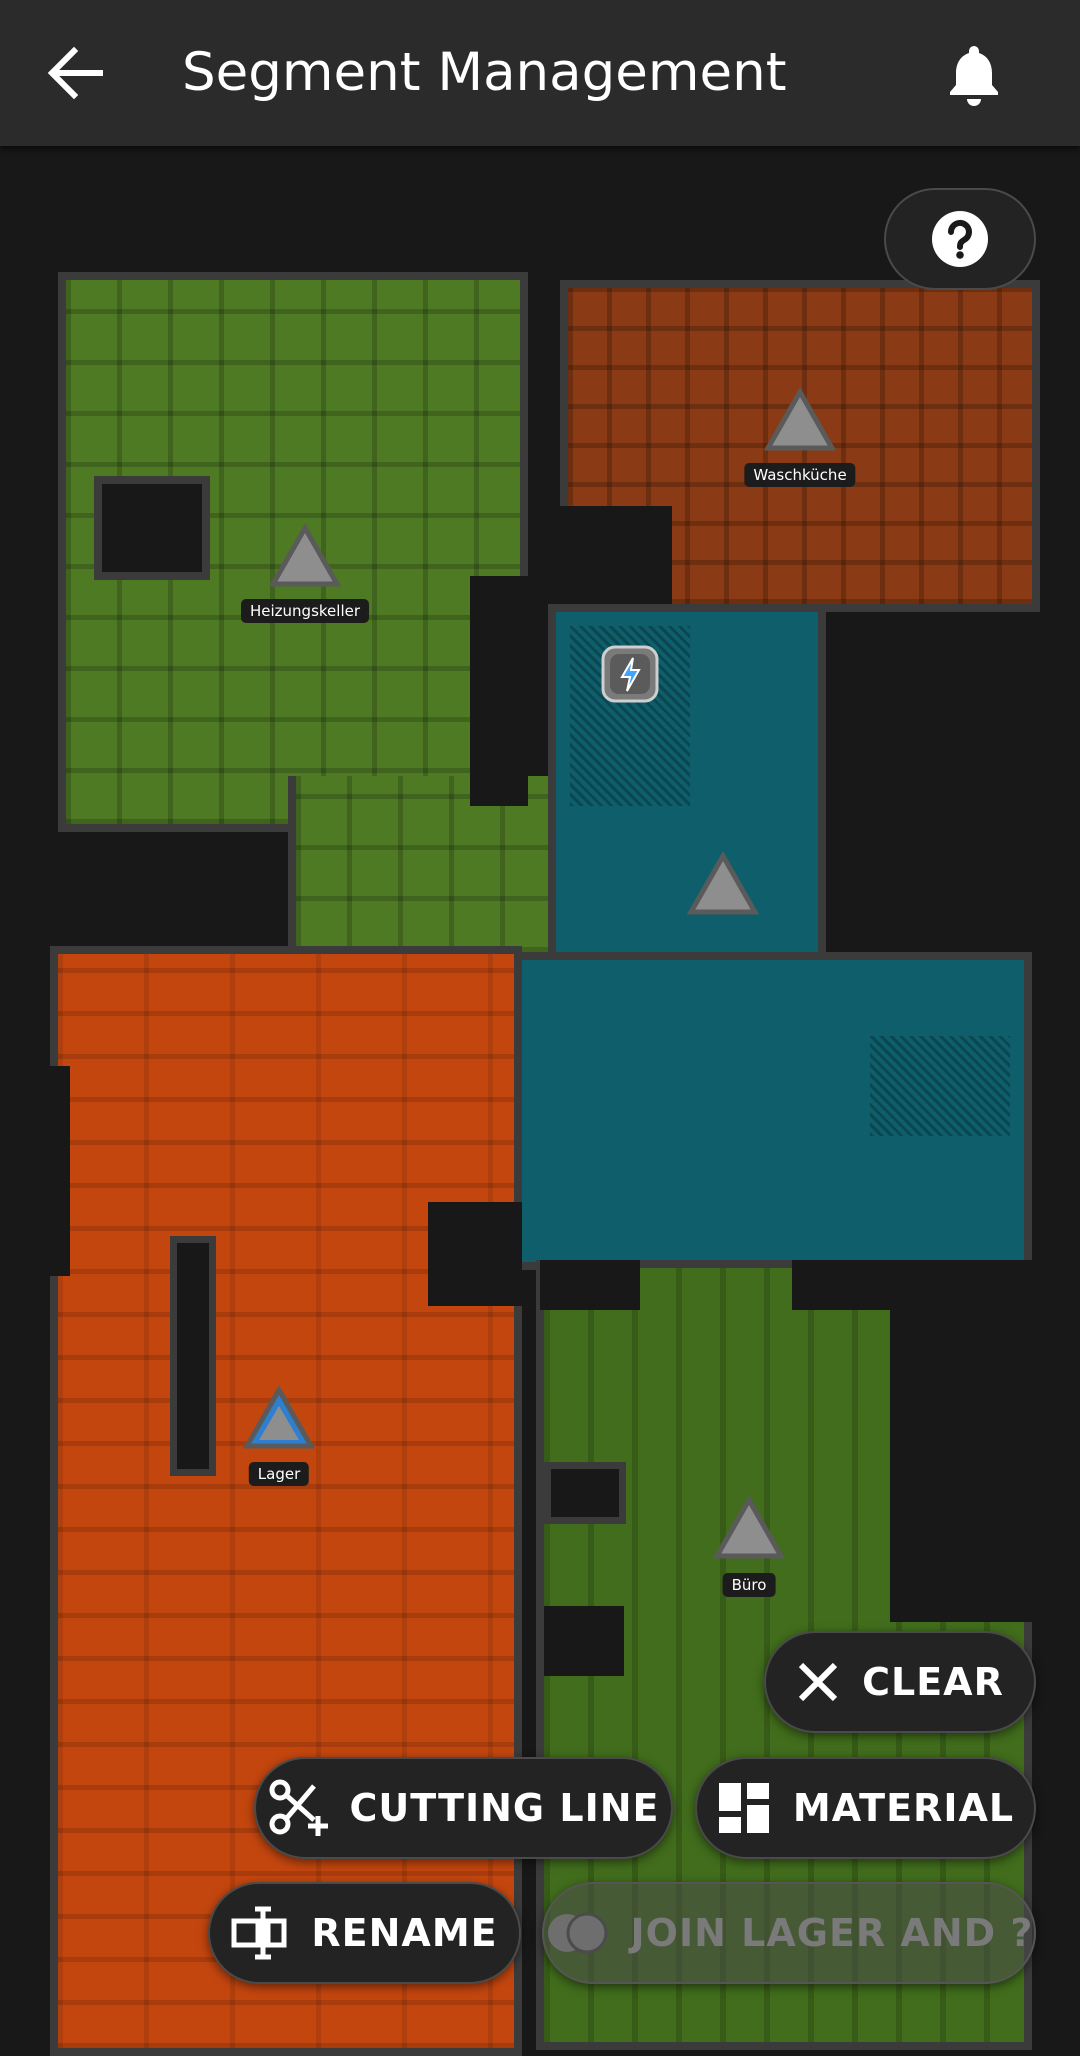 The height and width of the screenshot is (2056, 1080). What do you see at coordinates (76, 73) in the screenshot?
I see `arrow-left-icon` at bounding box center [76, 73].